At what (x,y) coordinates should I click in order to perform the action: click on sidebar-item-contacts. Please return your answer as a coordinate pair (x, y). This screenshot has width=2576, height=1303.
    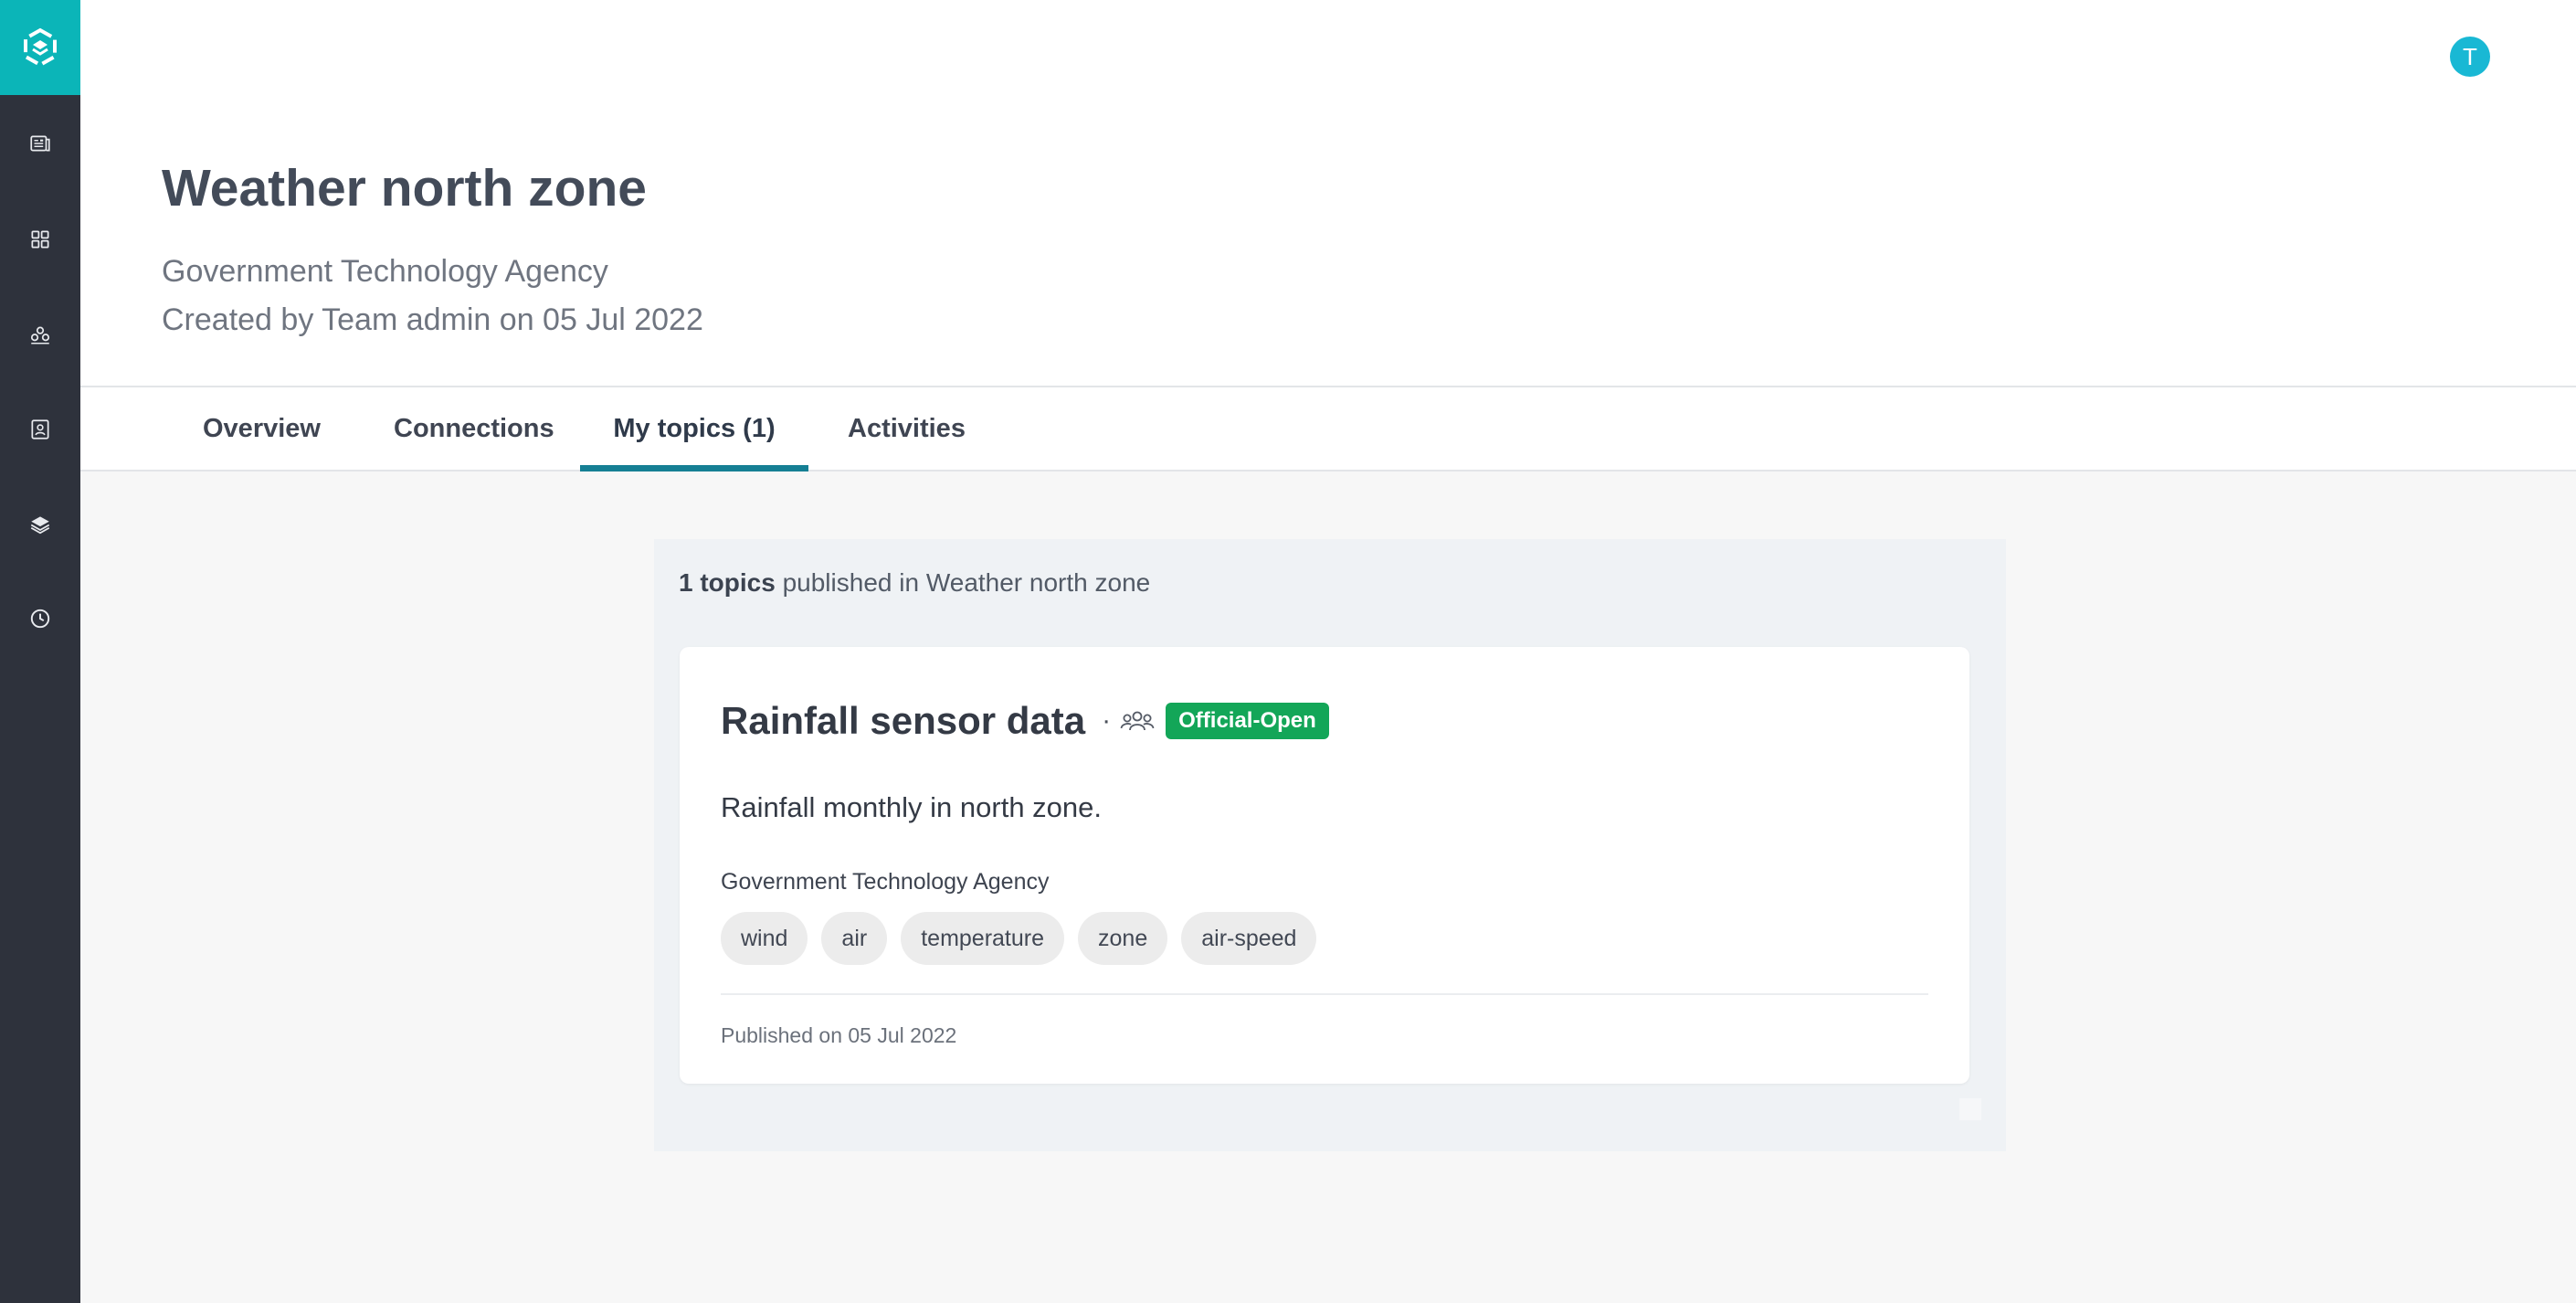
    Looking at the image, I should click on (40, 429).